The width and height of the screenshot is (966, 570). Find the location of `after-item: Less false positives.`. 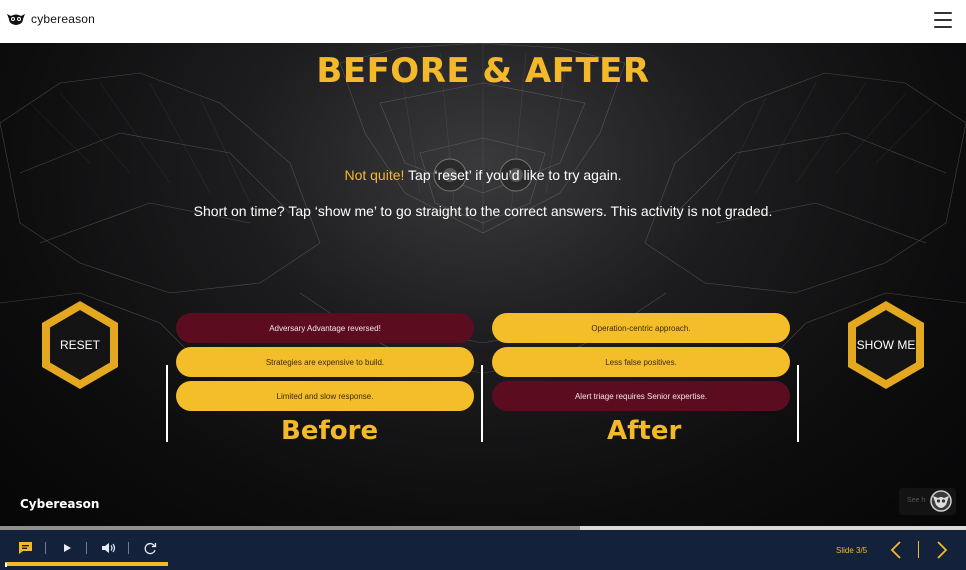

after-item: Less false positives. is located at coordinates (641, 362).